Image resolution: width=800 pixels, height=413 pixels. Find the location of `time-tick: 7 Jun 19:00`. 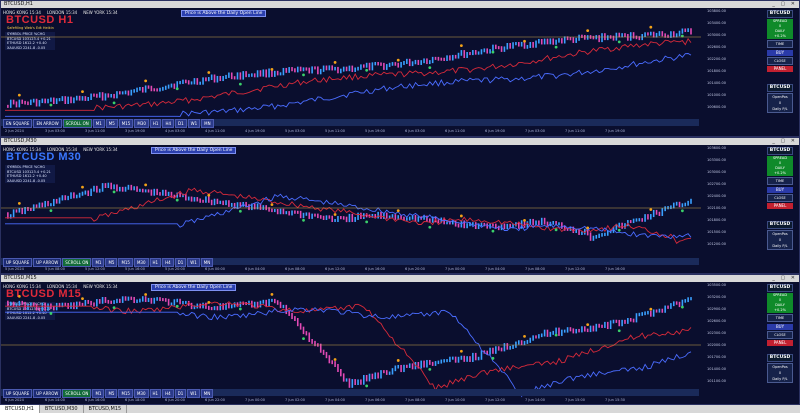

time-tick: 7 Jun 19:00 is located at coordinates (615, 131).